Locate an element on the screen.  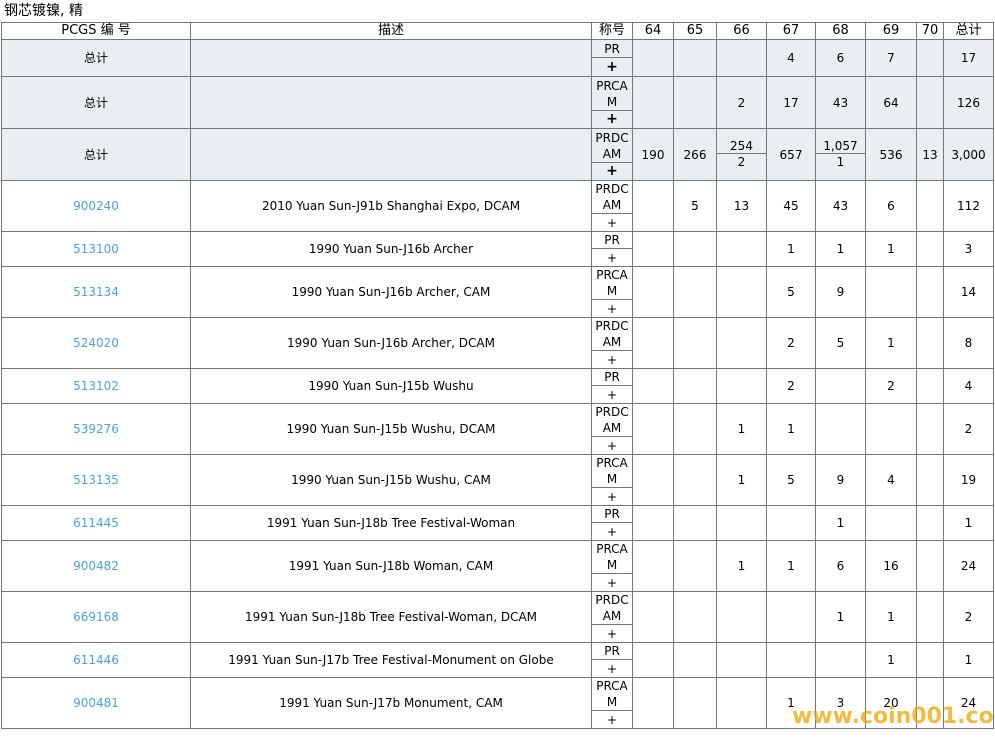
pcgs-number-link: 611446 is located at coordinates (96, 660).